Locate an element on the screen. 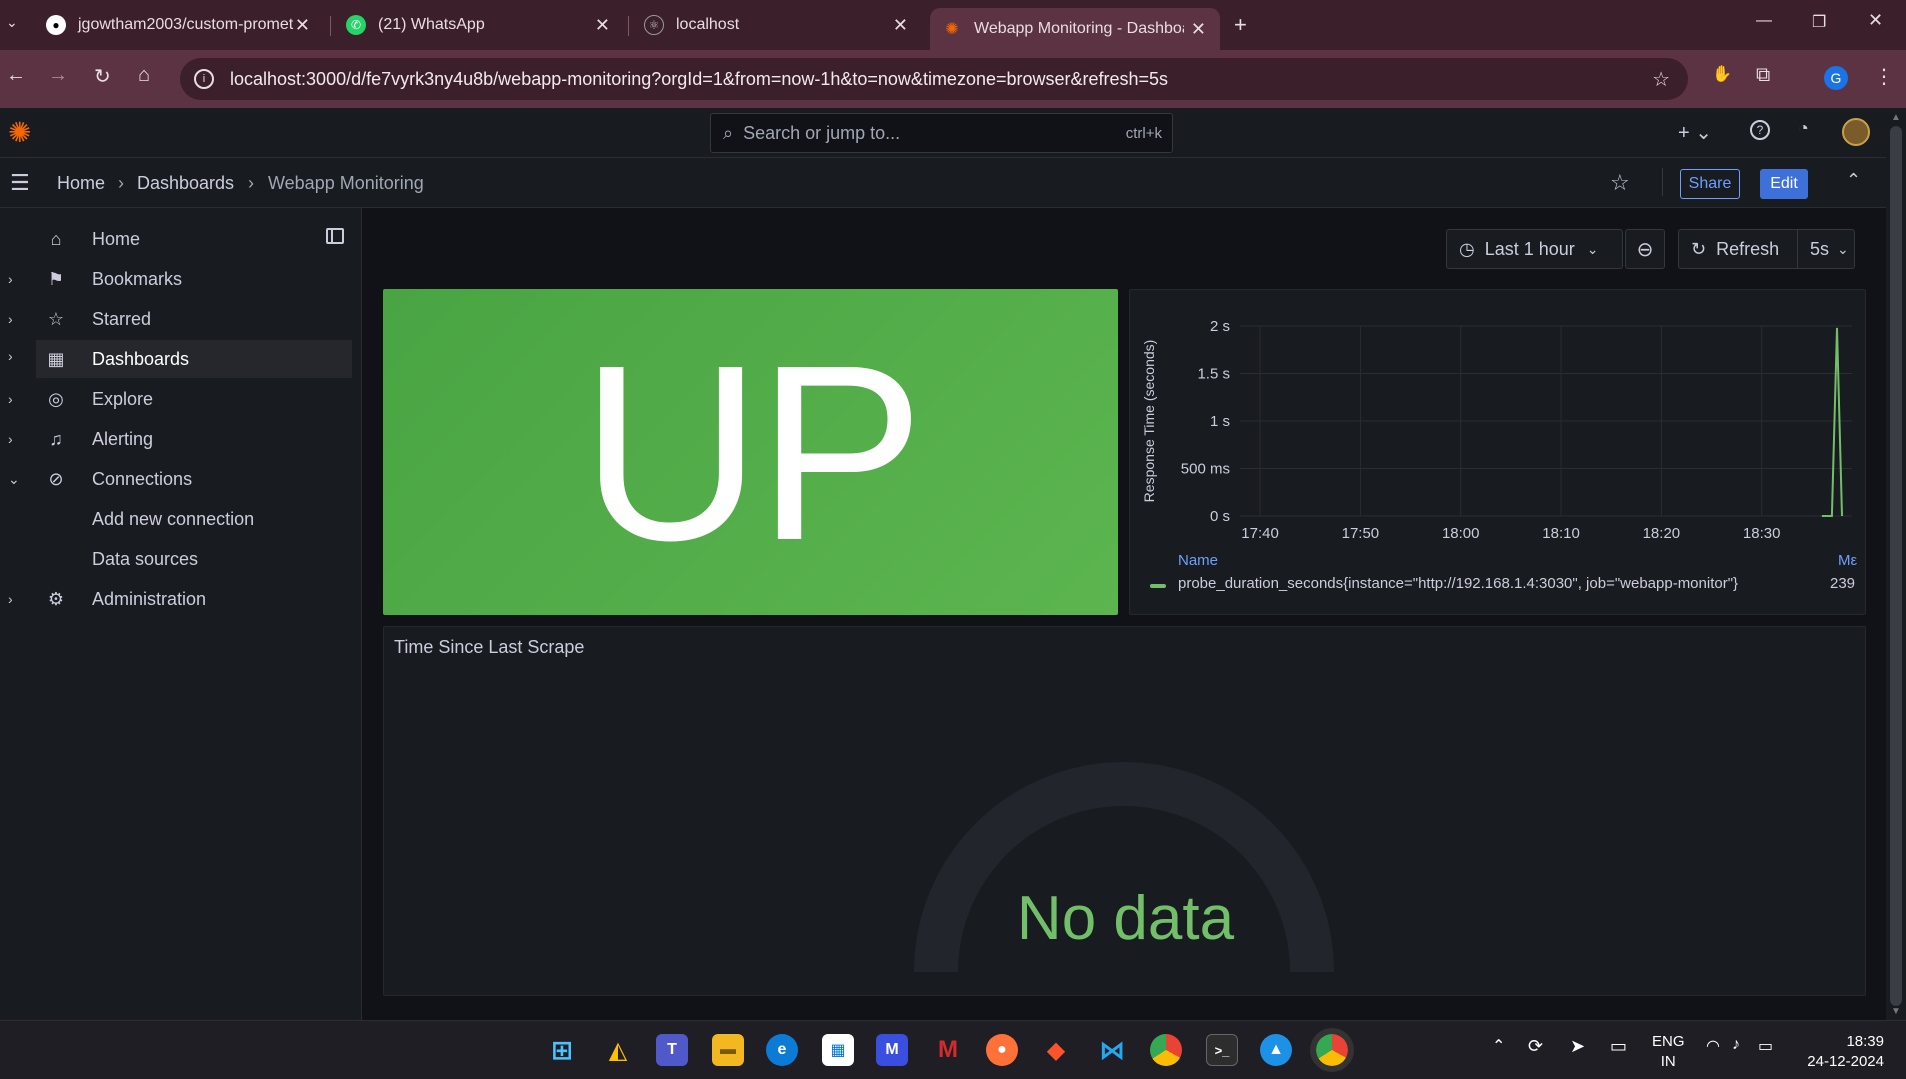 Image resolution: width=1906 pixels, height=1079 pixels. sidebar-item-dashboards: ▦ Dashboards is located at coordinates (194, 359).